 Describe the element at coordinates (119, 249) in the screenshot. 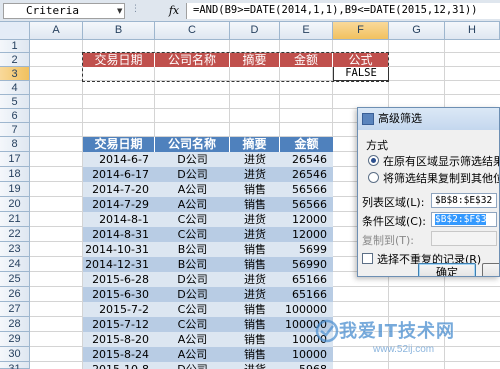

I see `table-cell-date: 2014-10-31` at that location.